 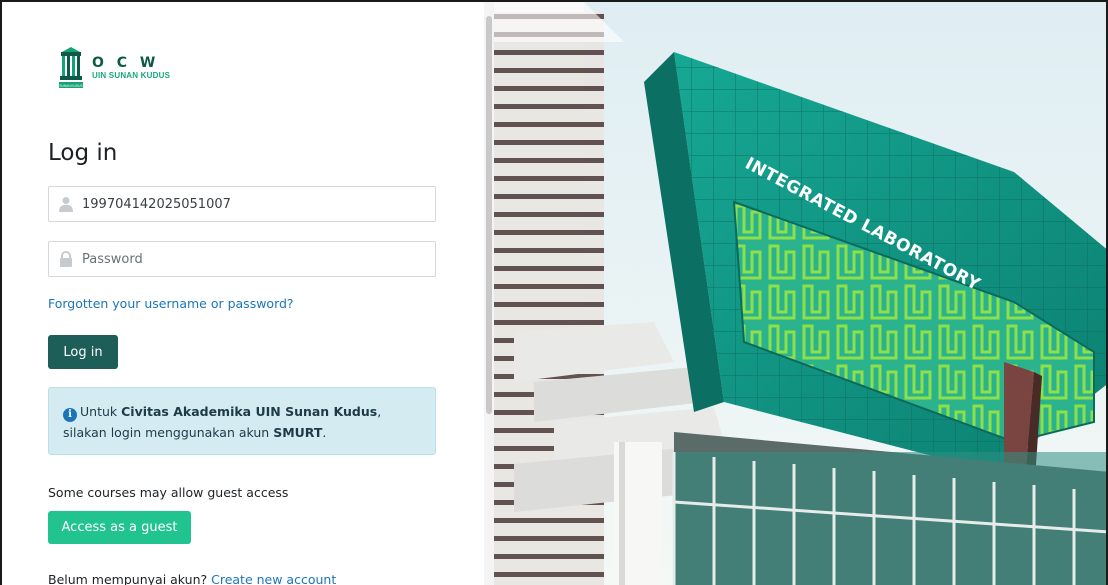 What do you see at coordinates (126, 63) in the screenshot?
I see `logo-title: O C W` at bounding box center [126, 63].